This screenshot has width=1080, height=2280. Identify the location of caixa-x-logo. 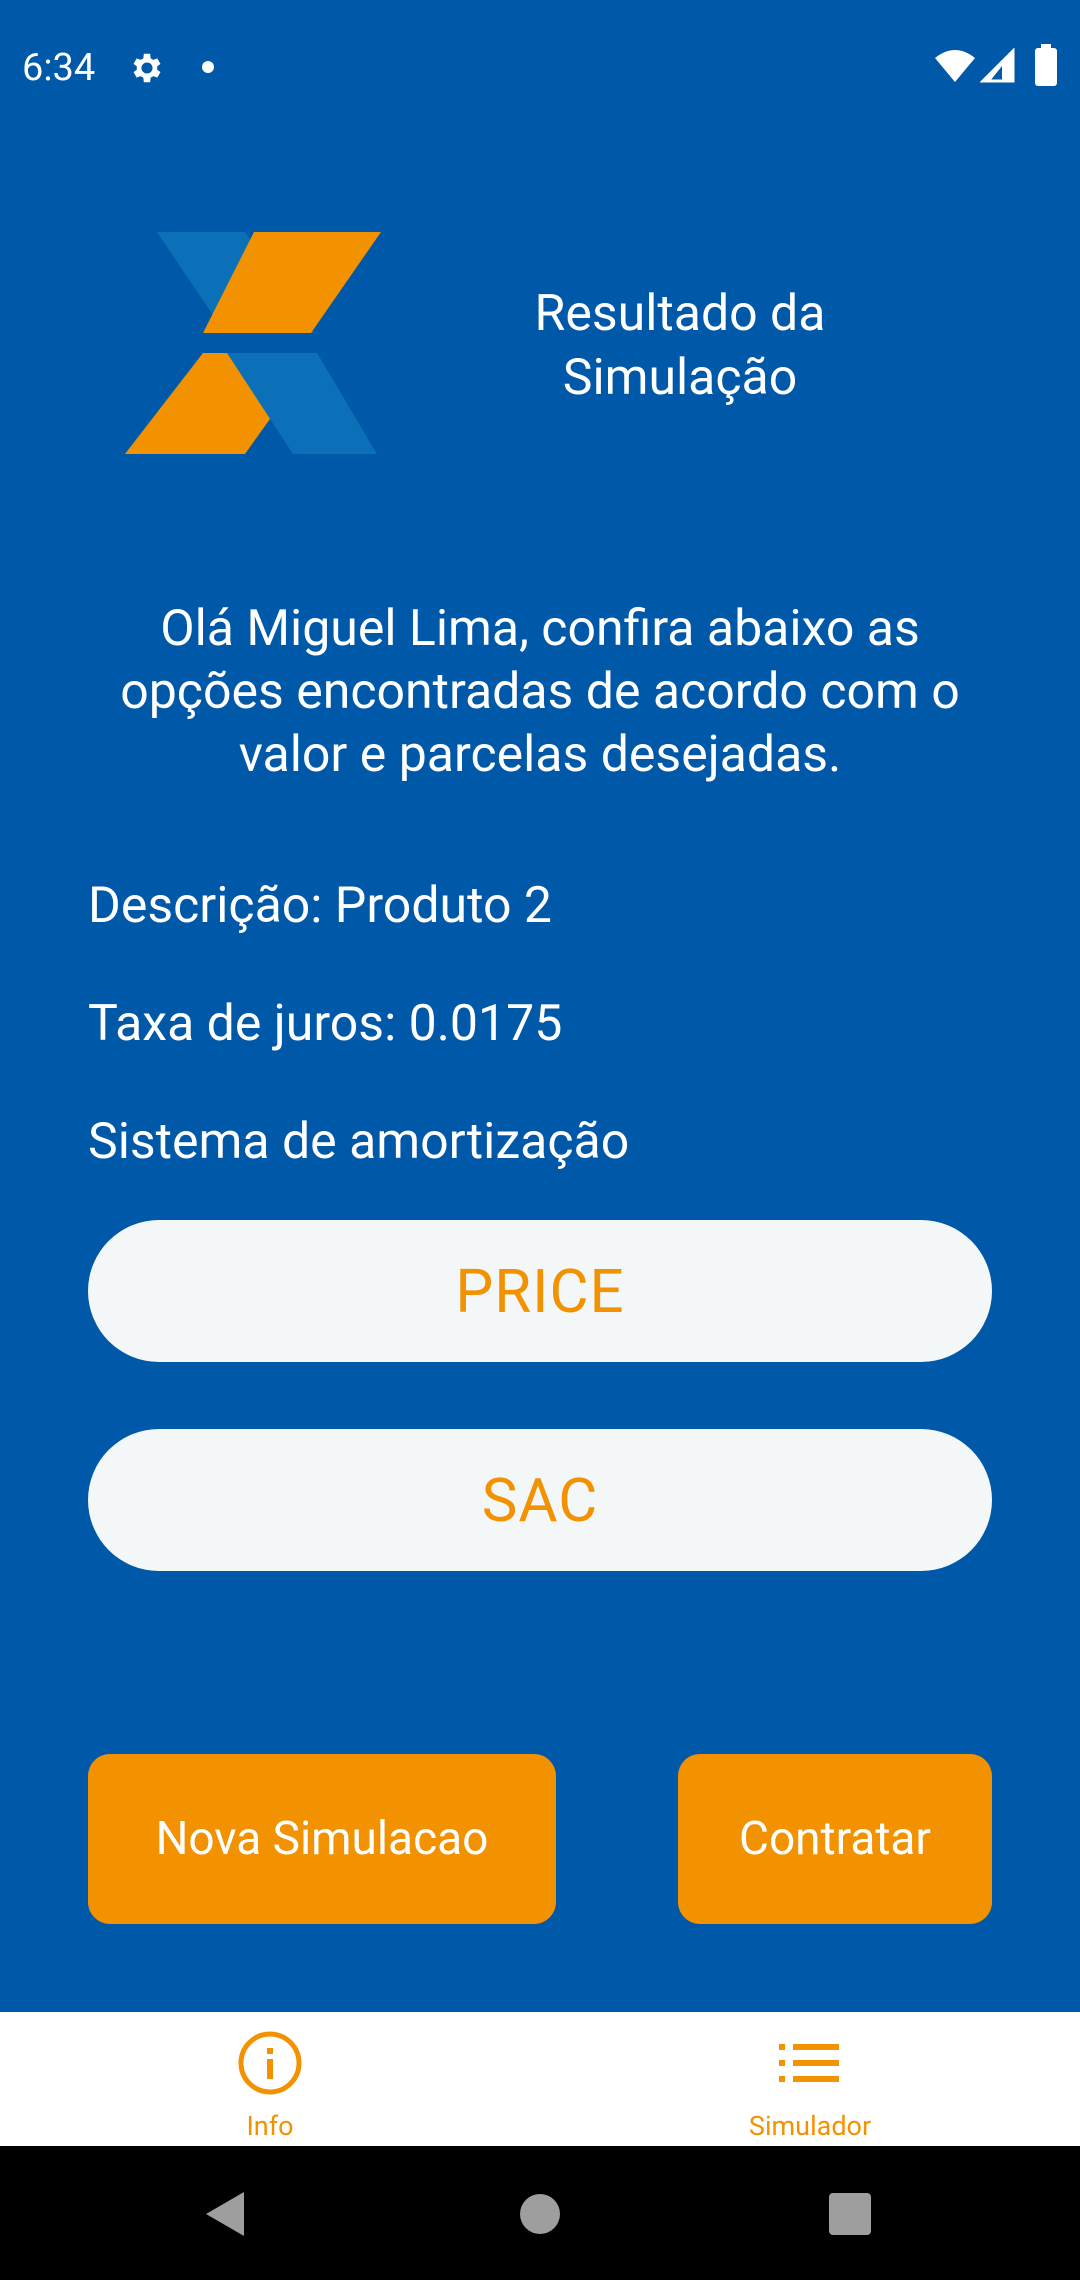
(253, 343).